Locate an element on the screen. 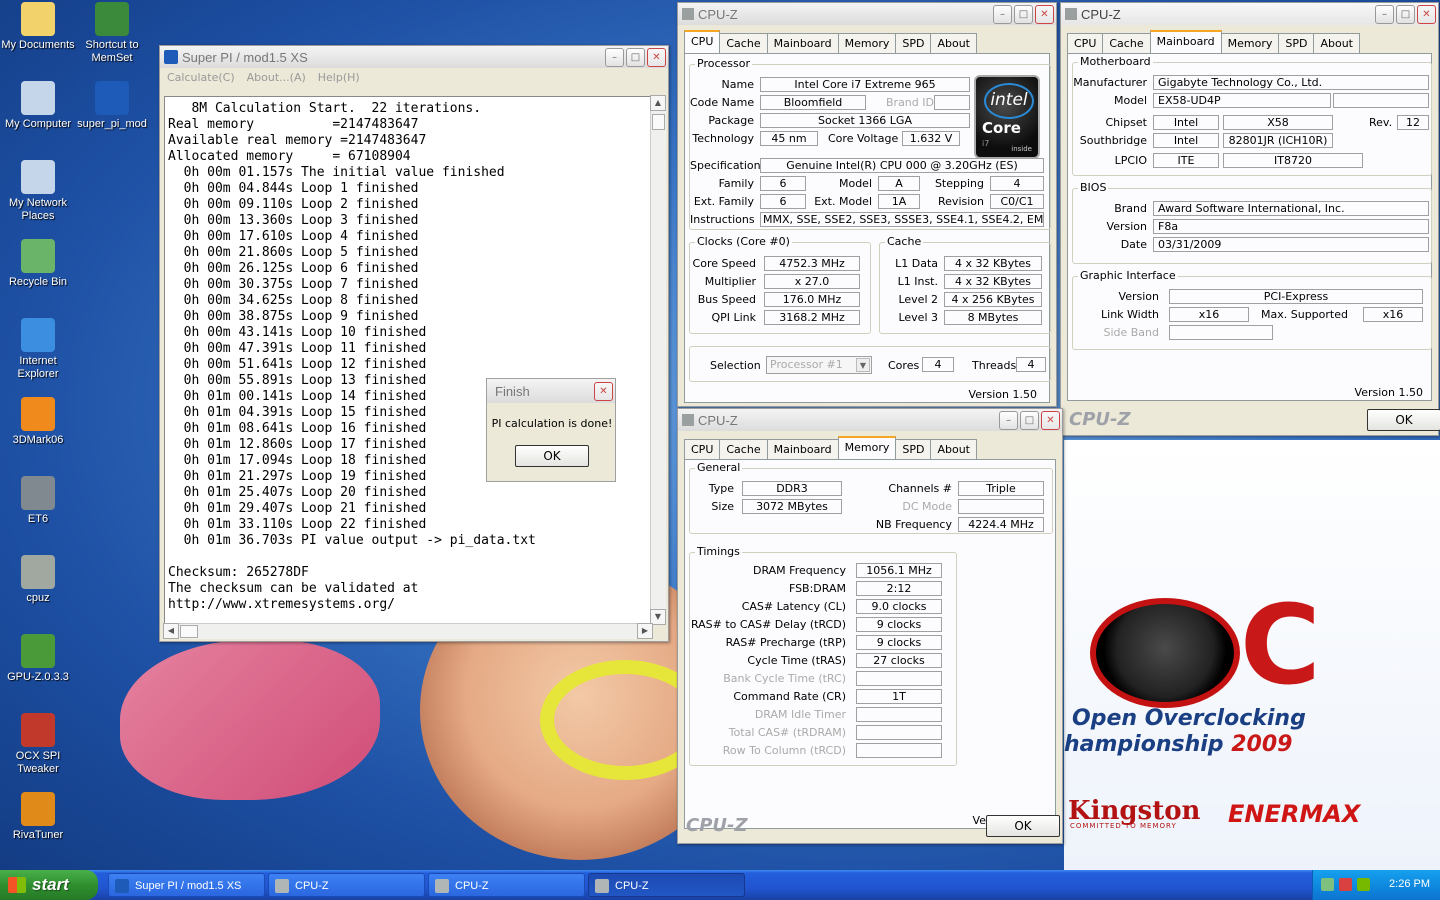 Image resolution: width=1440 pixels, height=900 pixels. vertical-scrollbar: ▲ ▼ is located at coordinates (658, 360).